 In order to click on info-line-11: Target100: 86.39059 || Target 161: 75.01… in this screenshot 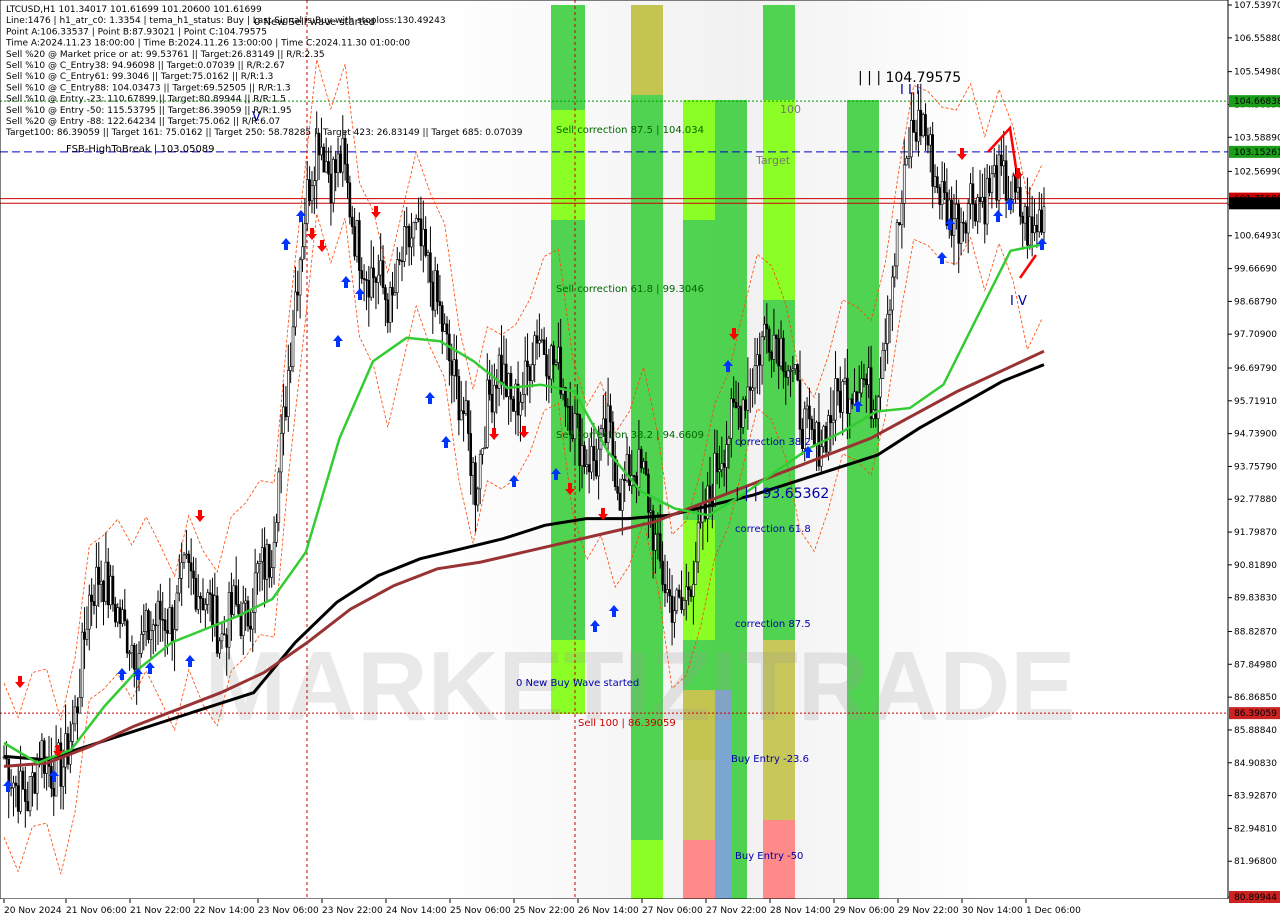, I will do `click(264, 133)`.